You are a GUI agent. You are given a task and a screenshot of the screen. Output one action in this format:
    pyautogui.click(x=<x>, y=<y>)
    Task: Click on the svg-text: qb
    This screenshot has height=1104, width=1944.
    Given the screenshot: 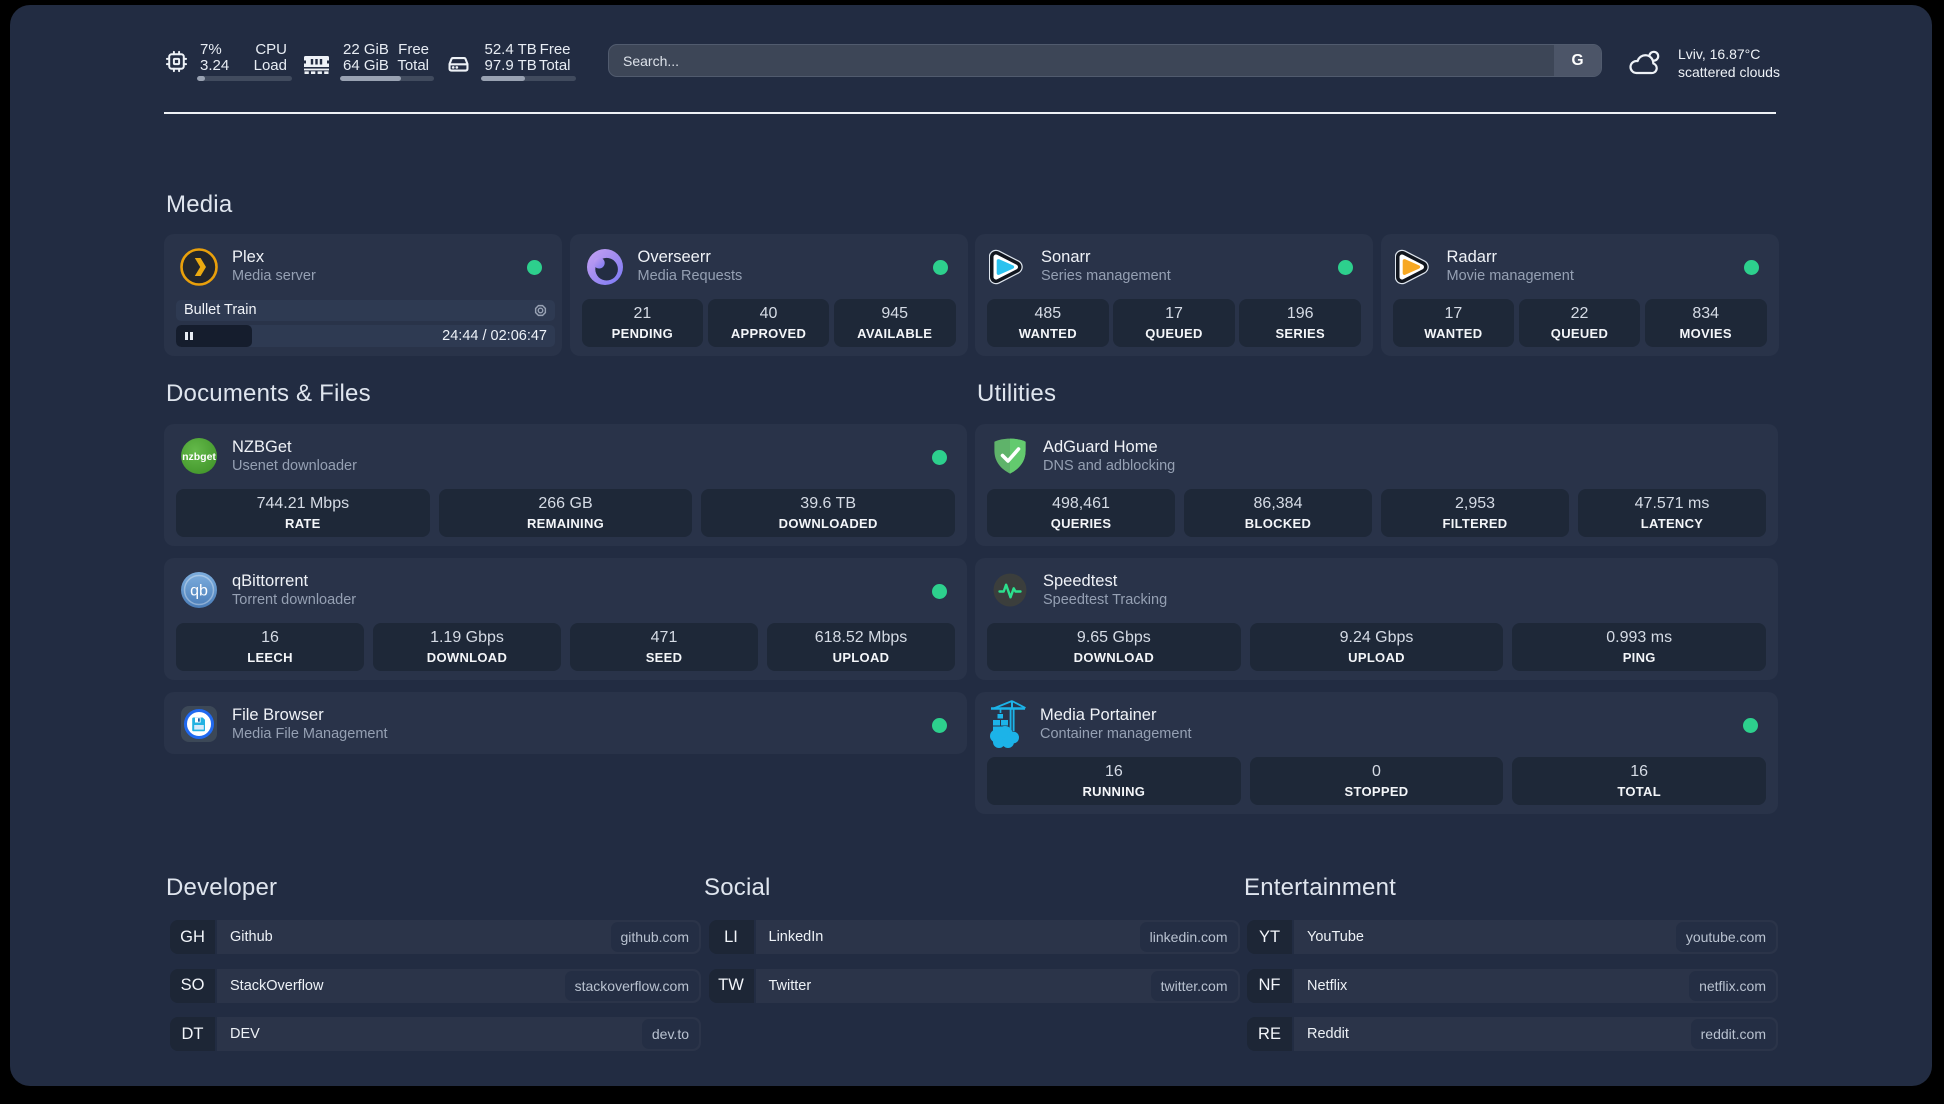 What is the action you would take?
    pyautogui.click(x=199, y=591)
    